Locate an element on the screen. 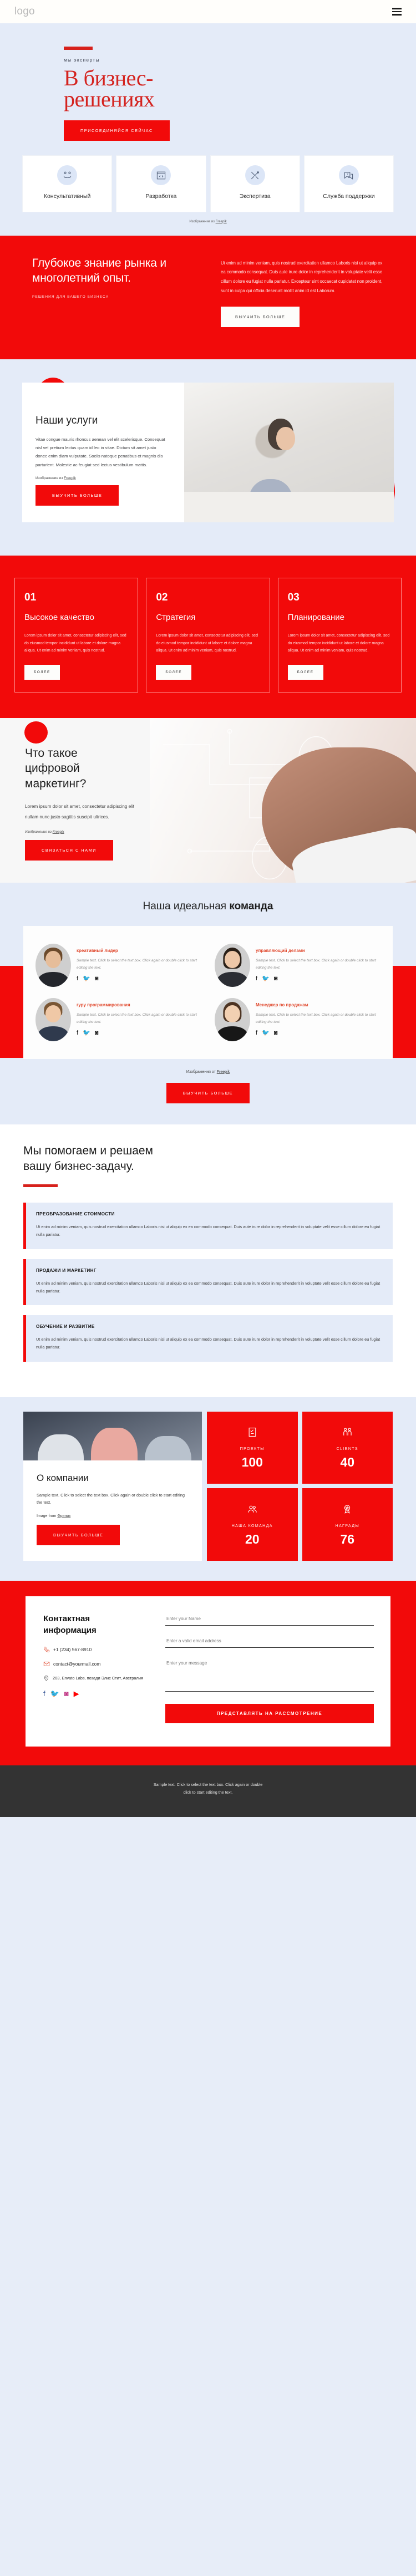  code-window-icon is located at coordinates (161, 175).